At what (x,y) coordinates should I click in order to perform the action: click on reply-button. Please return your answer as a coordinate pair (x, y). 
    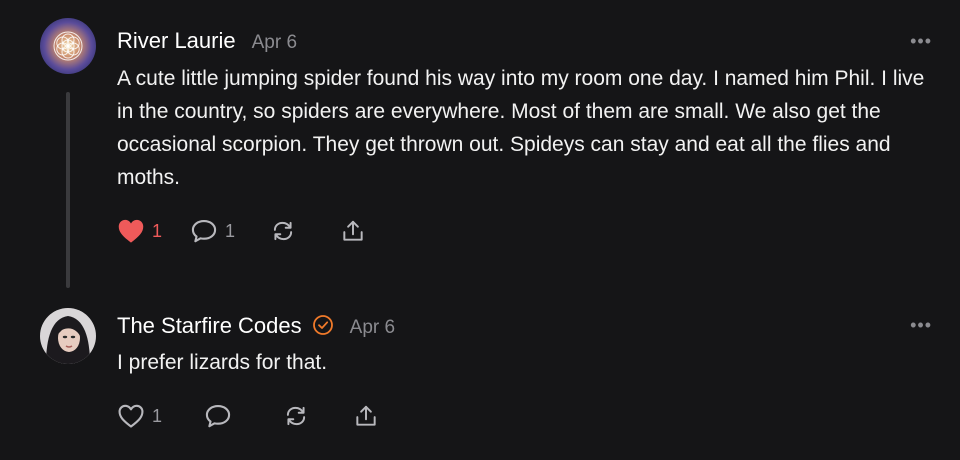
    Looking at the image, I should click on (218, 416).